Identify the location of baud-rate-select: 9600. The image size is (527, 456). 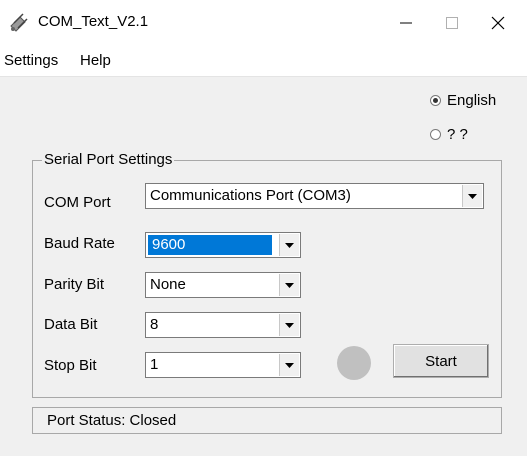
(223, 245).